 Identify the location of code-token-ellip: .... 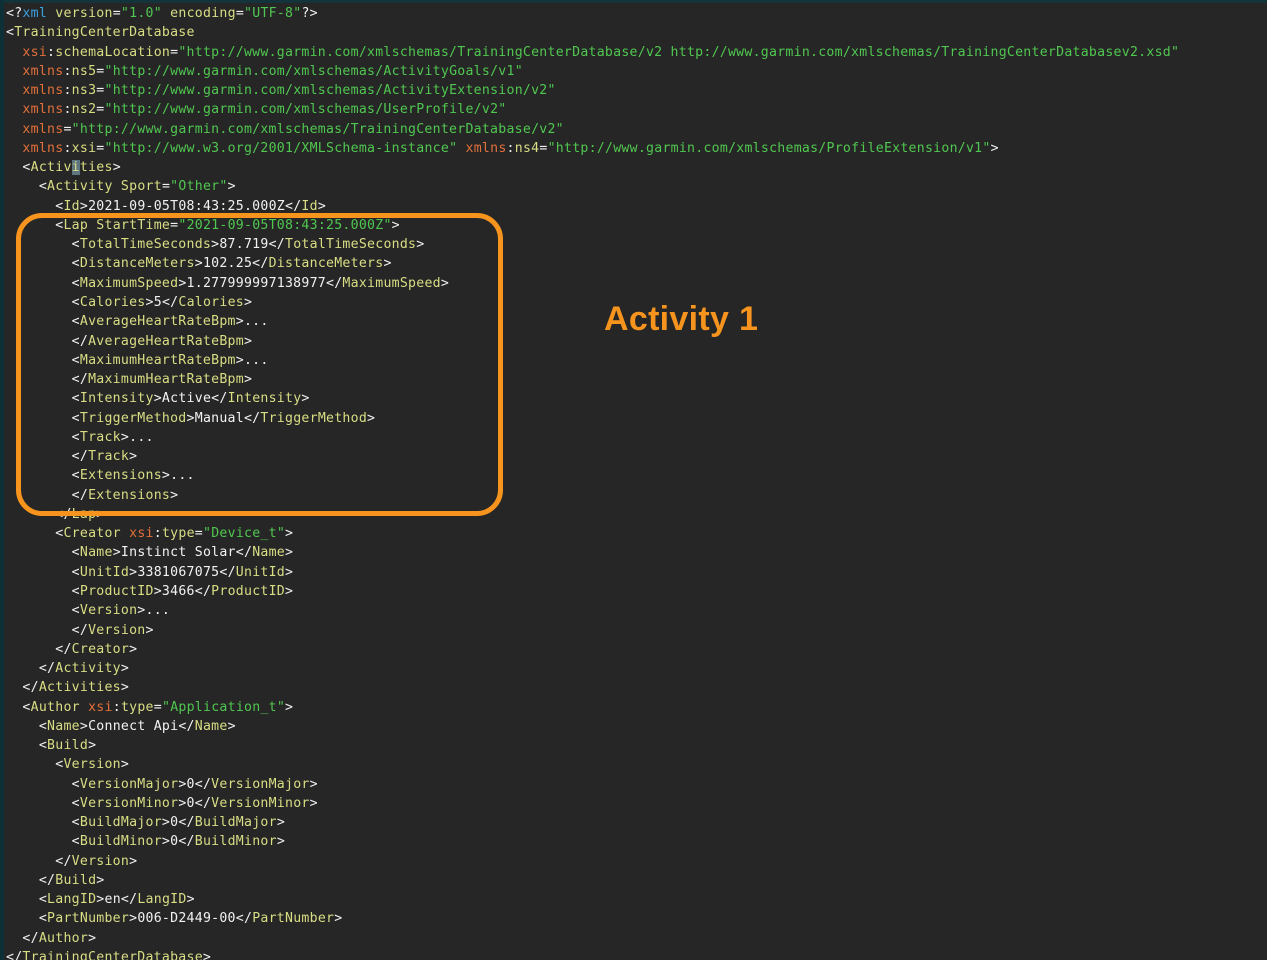
(256, 322).